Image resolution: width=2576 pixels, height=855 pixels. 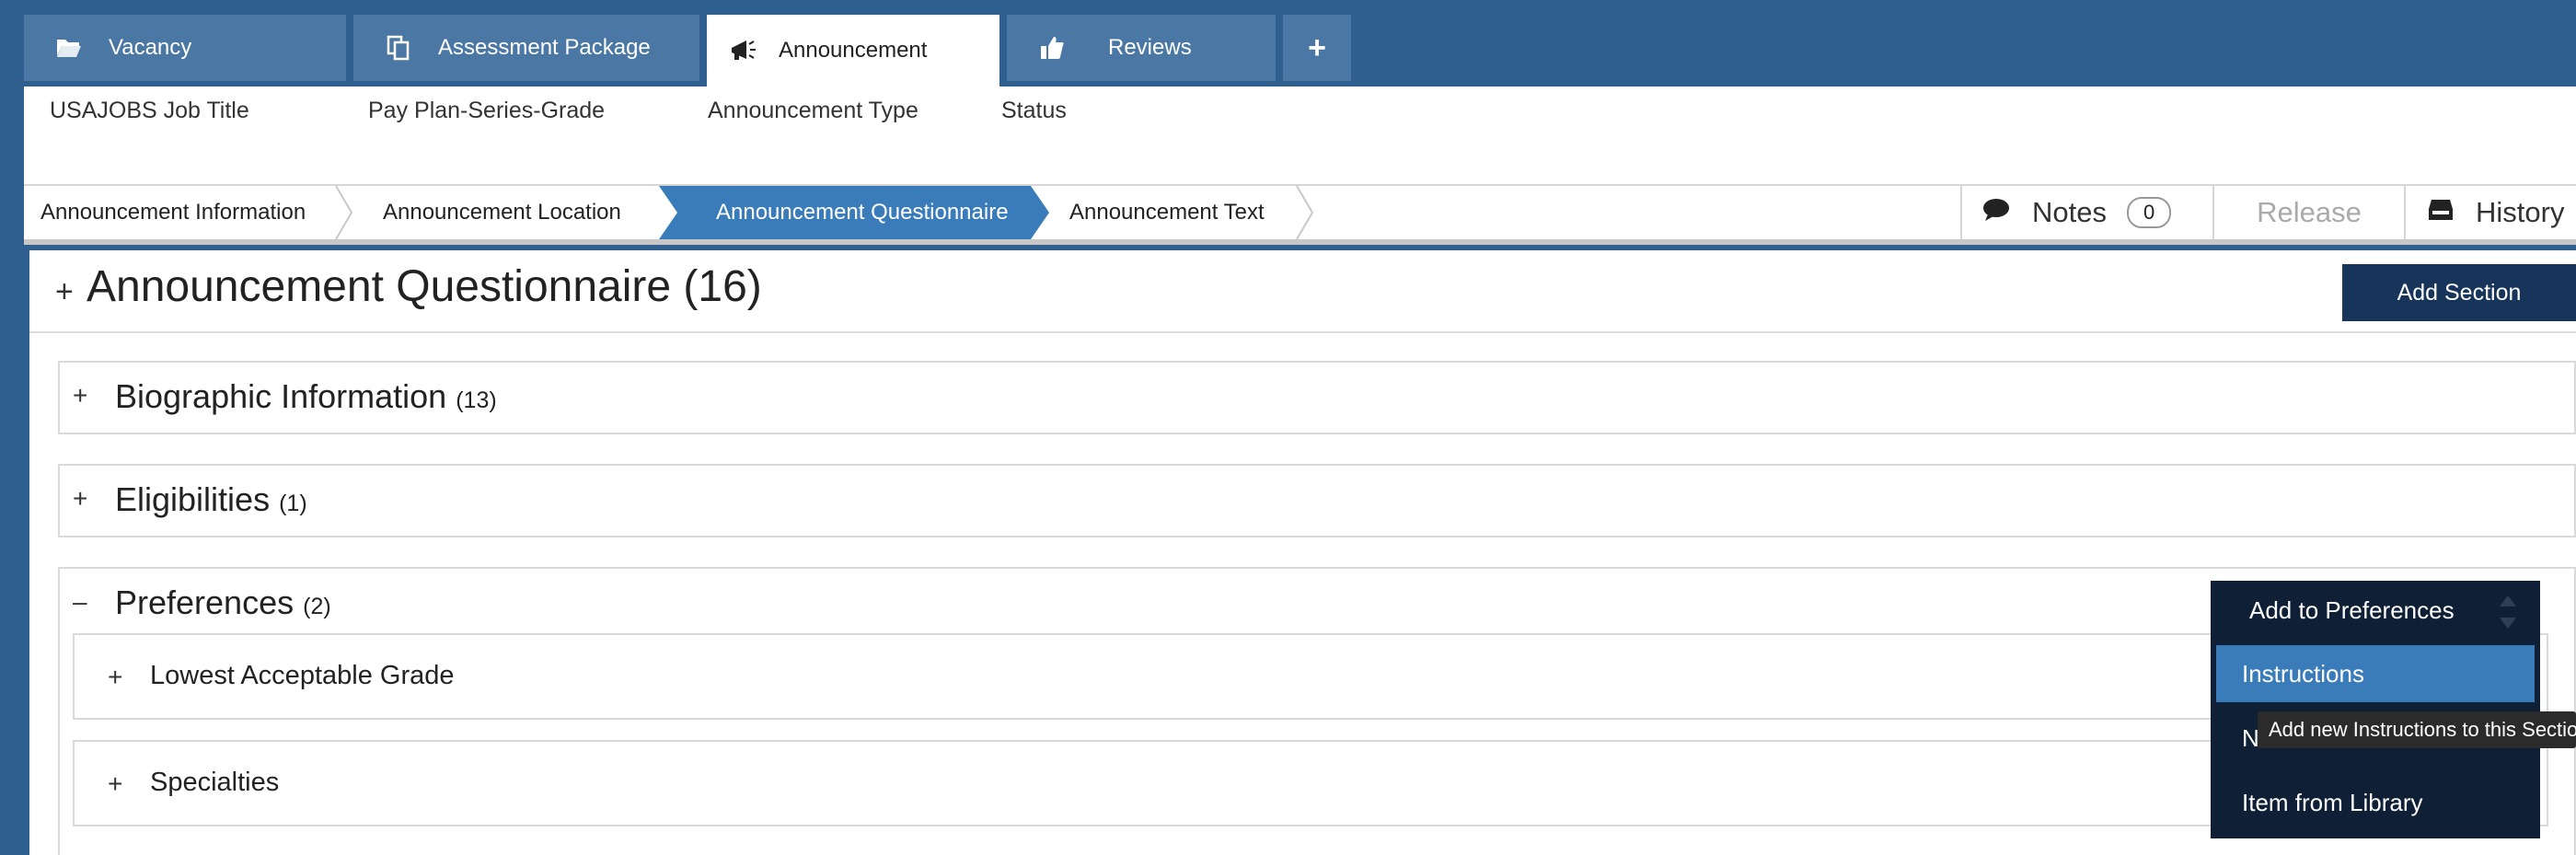 I want to click on tooltip-text: Add new Instructions to this Section, so click(x=2423, y=729).